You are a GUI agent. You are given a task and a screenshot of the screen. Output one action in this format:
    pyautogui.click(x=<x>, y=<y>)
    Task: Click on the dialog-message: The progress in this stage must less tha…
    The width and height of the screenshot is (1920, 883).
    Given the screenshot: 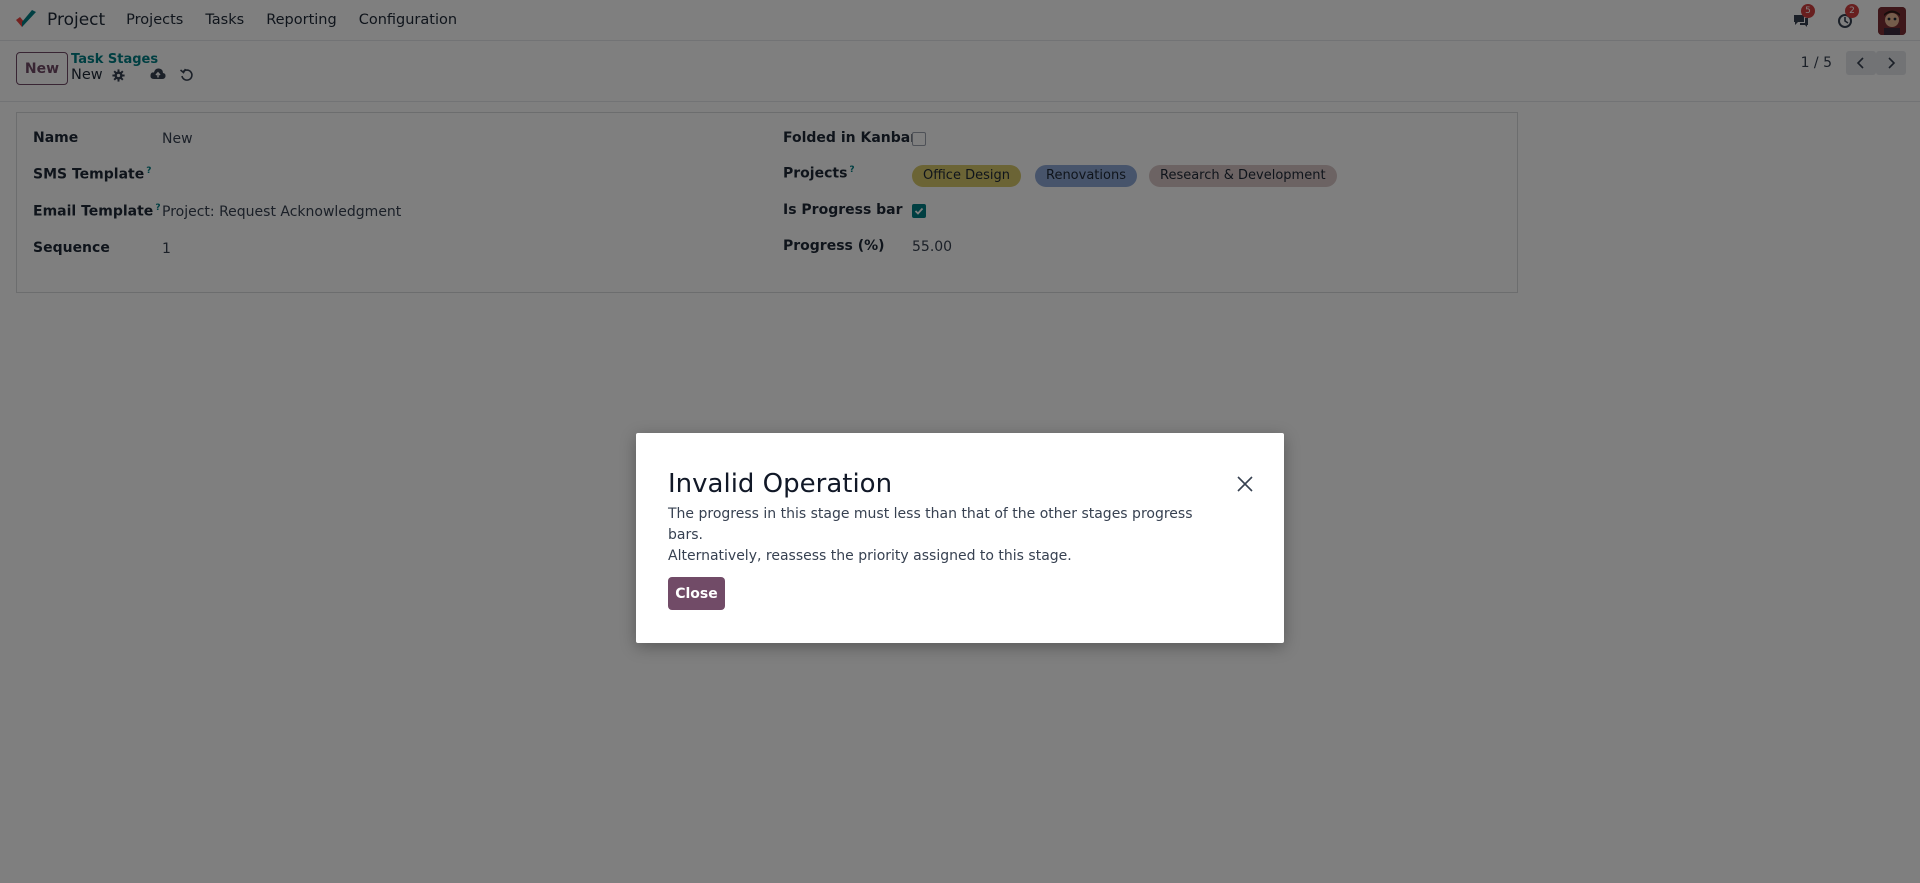 What is the action you would take?
    pyautogui.click(x=948, y=535)
    